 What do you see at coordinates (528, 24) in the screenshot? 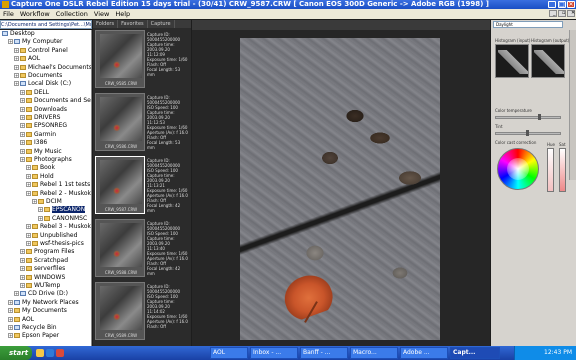
I see `preset-combo: Daylight` at bounding box center [528, 24].